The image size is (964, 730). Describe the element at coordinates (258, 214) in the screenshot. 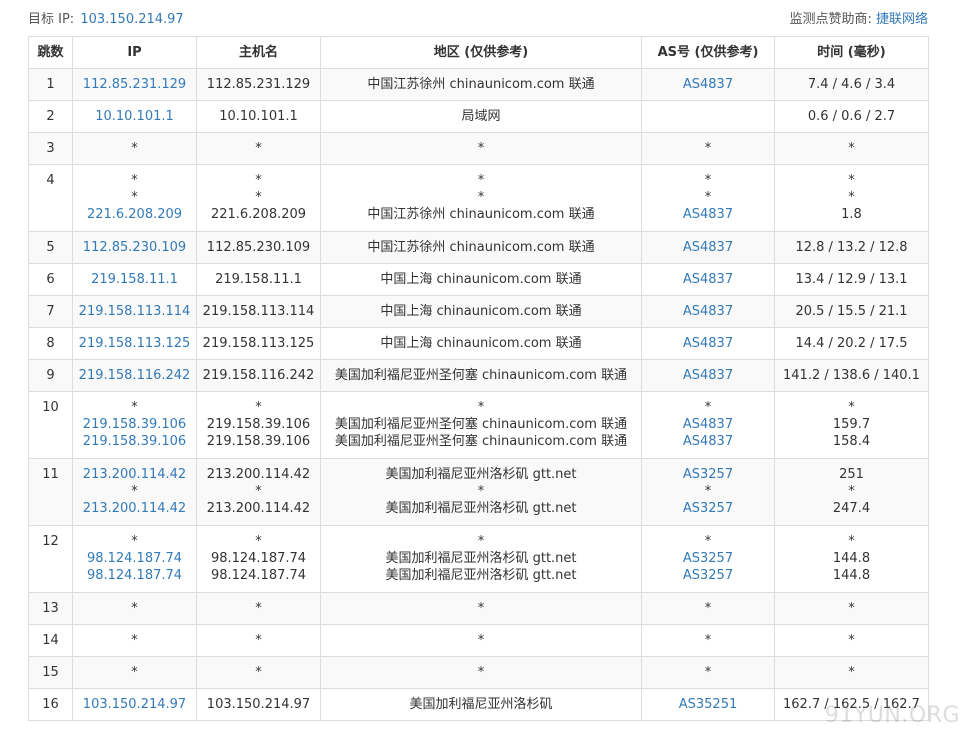

I see `hostname-value: 221.6.208.209` at that location.